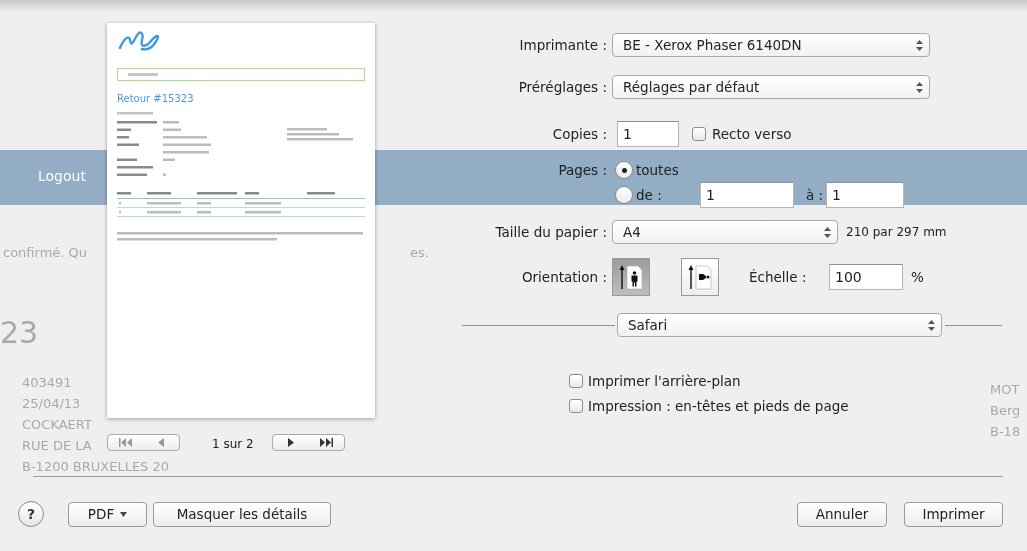 The height and width of the screenshot is (551, 1027). Describe the element at coordinates (57, 424) in the screenshot. I see `detail-text: COCKAERT` at that location.